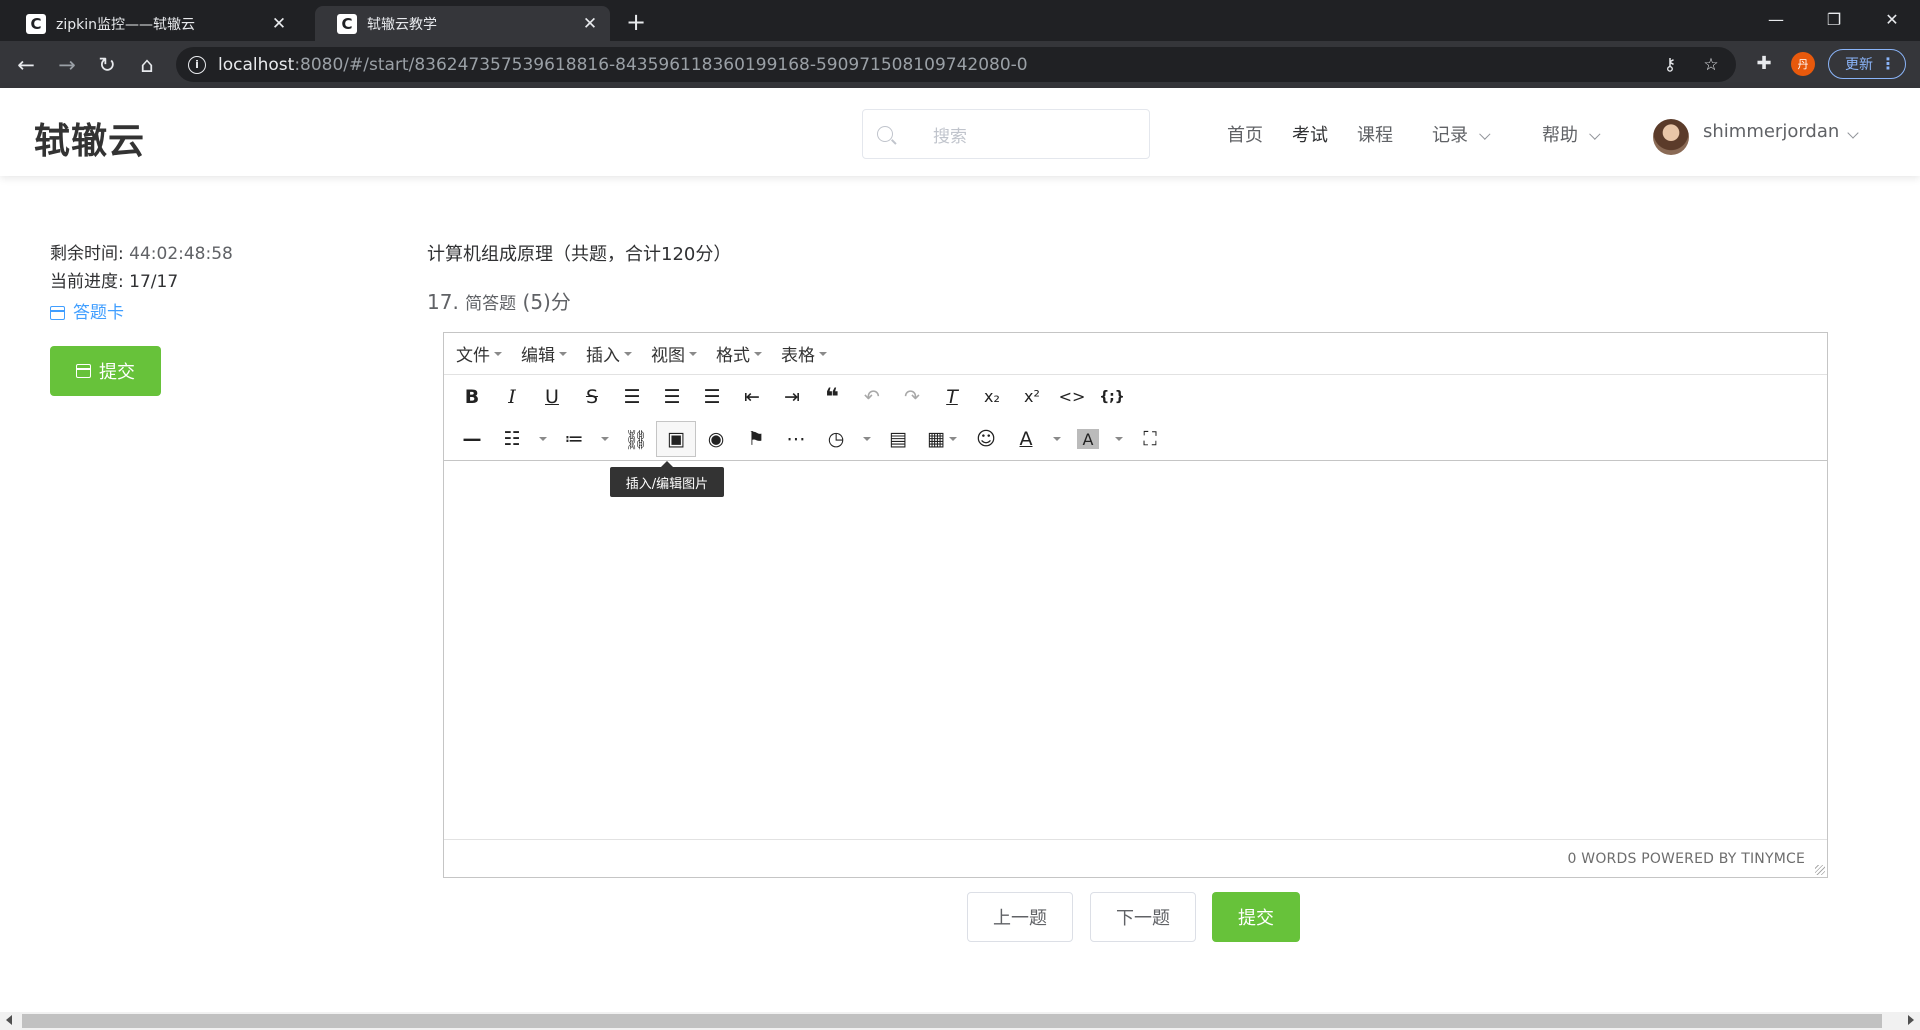  What do you see at coordinates (605, 439) in the screenshot?
I see `numbered-list-dropdown` at bounding box center [605, 439].